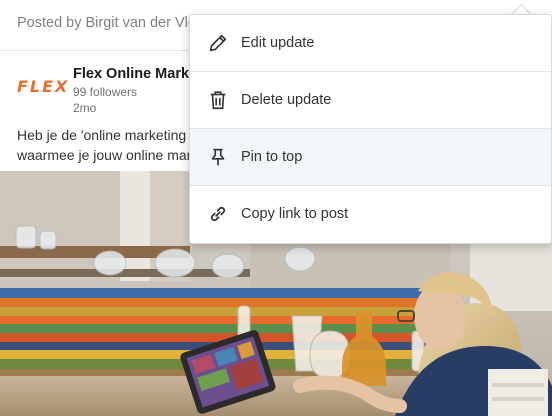 The width and height of the screenshot is (552, 416). I want to click on menu-item-label: Copy link to post, so click(295, 214).